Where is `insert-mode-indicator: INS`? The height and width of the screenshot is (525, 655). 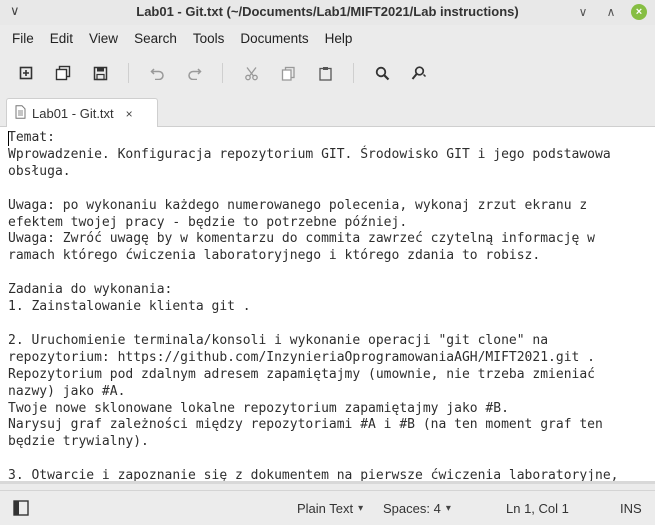 insert-mode-indicator: INS is located at coordinates (631, 508).